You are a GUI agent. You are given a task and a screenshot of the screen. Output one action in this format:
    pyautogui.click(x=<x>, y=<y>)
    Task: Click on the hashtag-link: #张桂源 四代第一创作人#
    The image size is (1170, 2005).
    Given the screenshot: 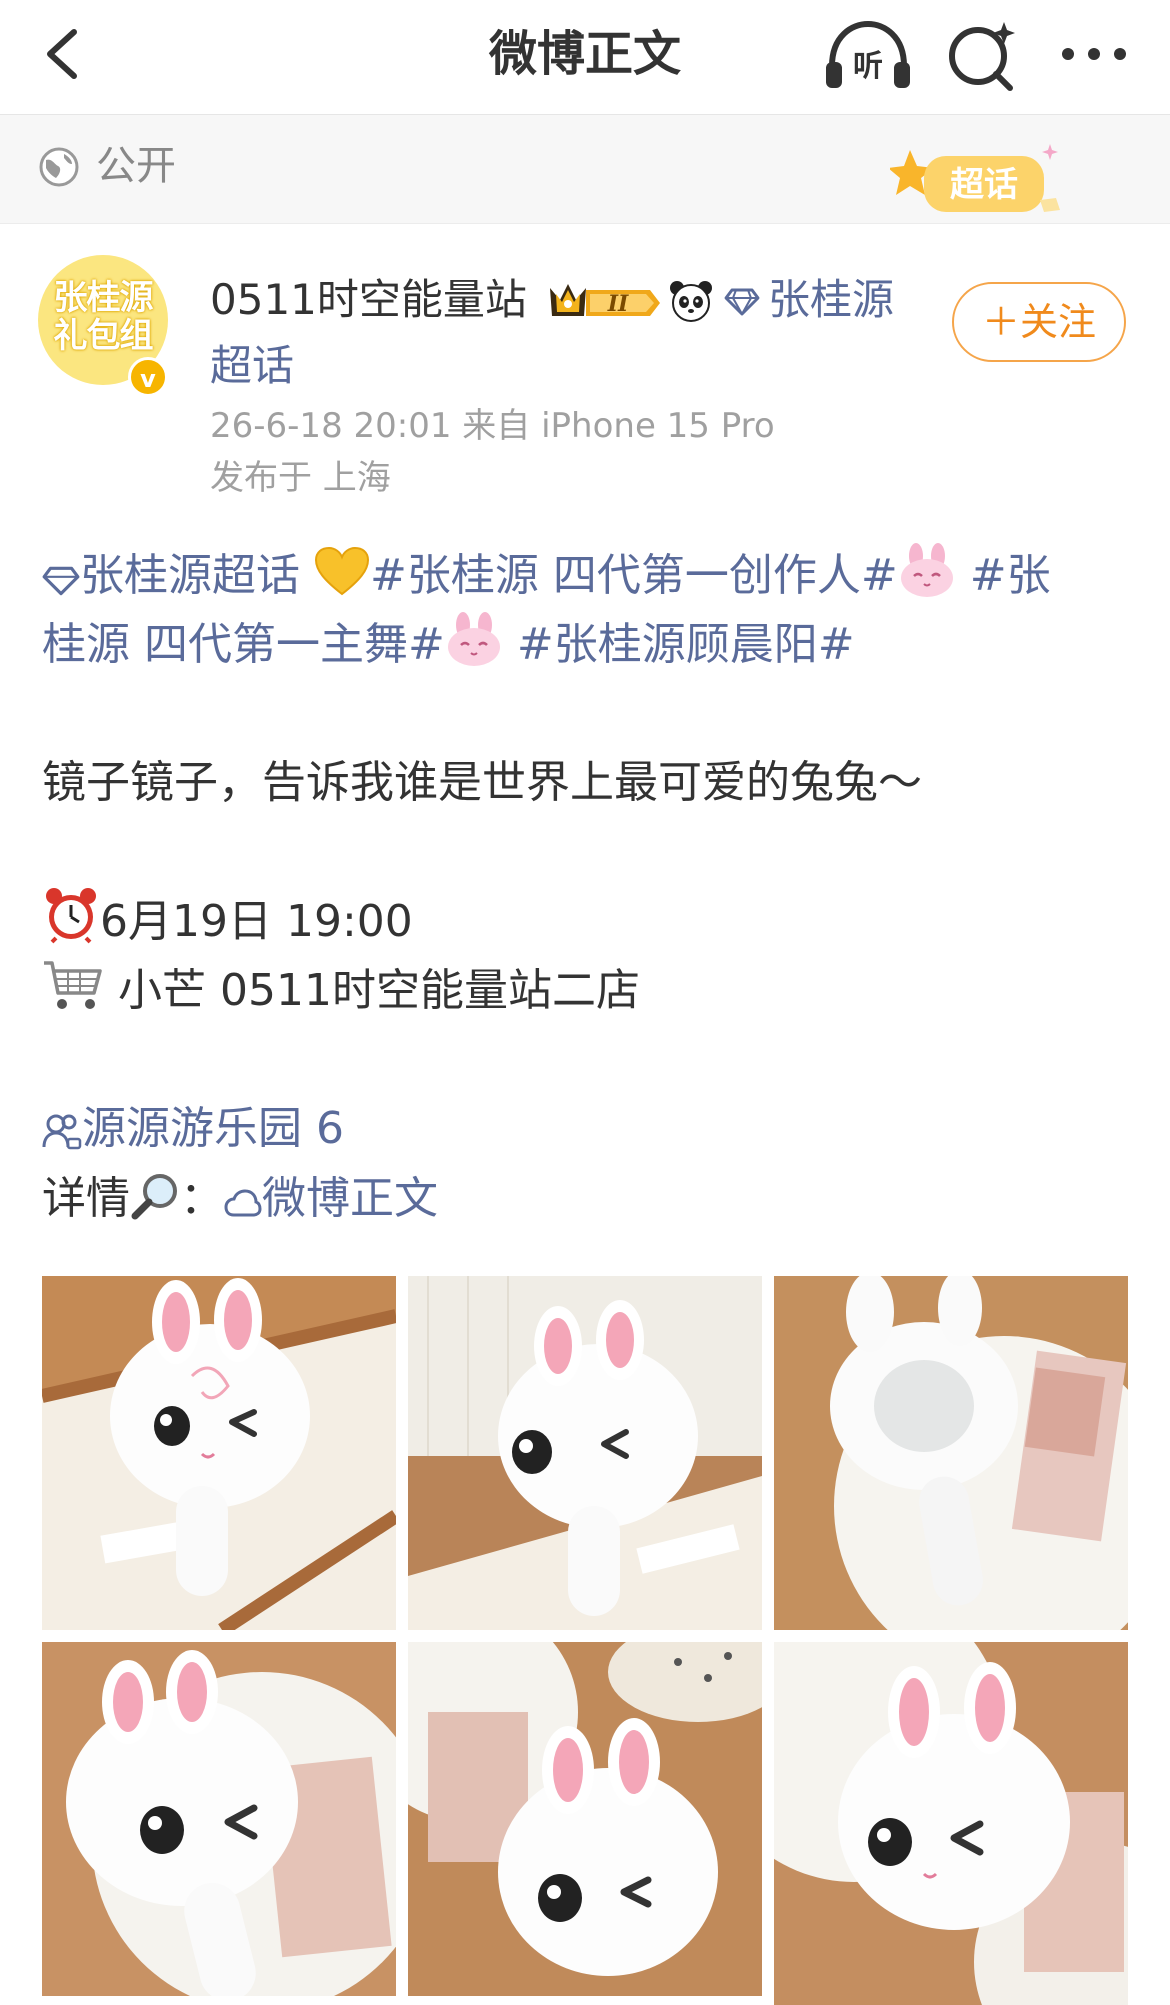 What is the action you would take?
    pyautogui.click(x=634, y=575)
    